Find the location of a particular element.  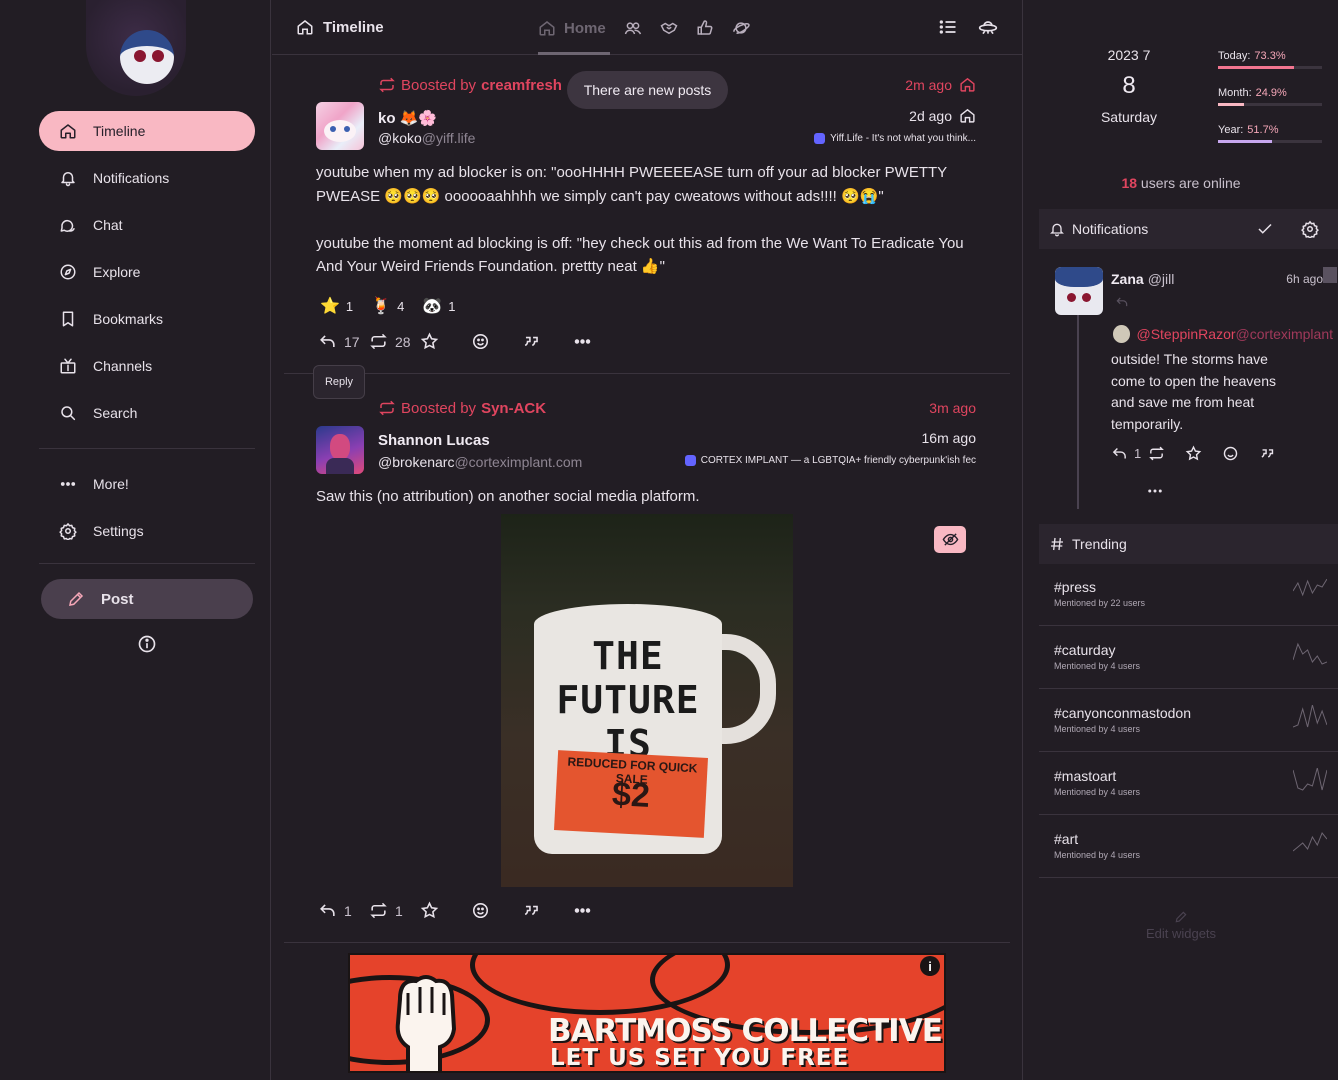

nav-item-explore: Explore is located at coordinates (147, 272).